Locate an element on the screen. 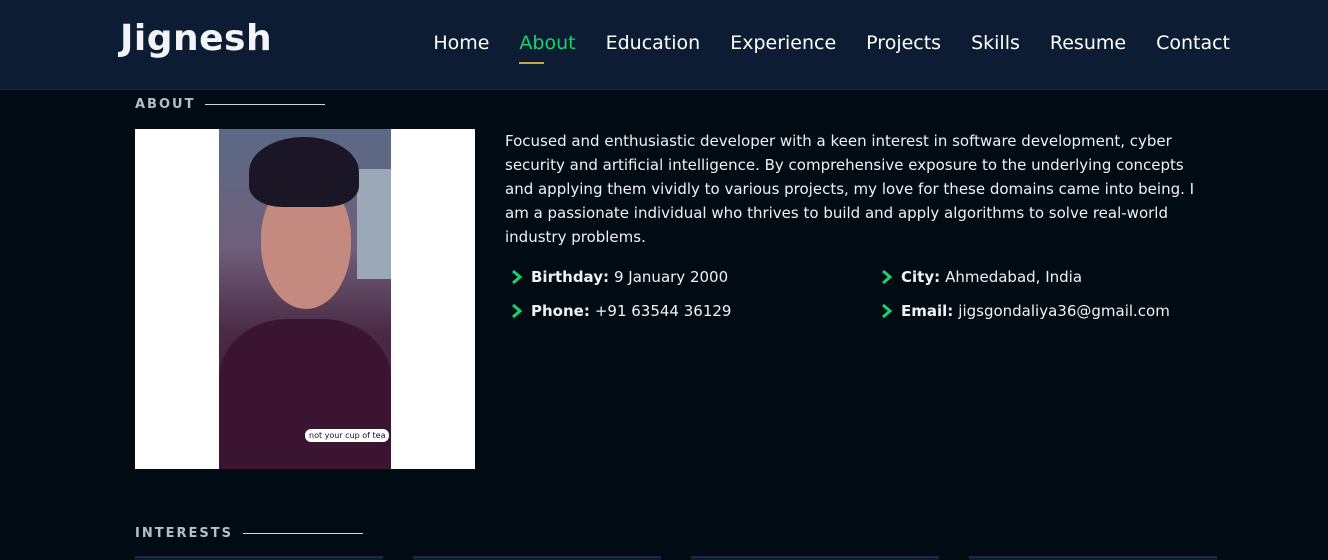 The height and width of the screenshot is (560, 1328). profile-photo: not your cup of tea is located at coordinates (305, 299).